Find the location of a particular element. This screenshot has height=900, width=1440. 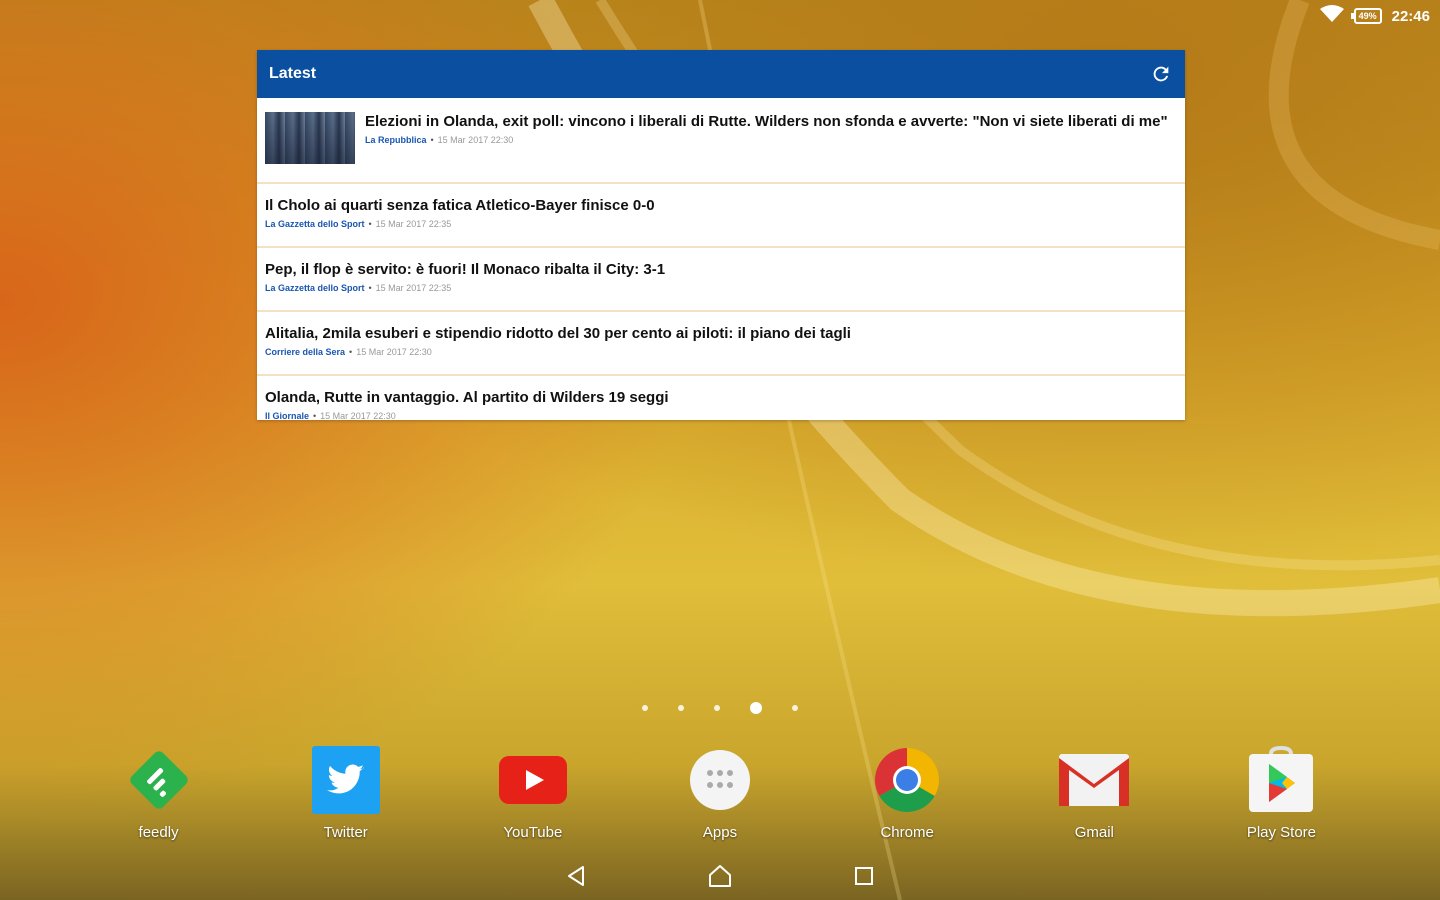

app-label: Chrome is located at coordinates (907, 832).